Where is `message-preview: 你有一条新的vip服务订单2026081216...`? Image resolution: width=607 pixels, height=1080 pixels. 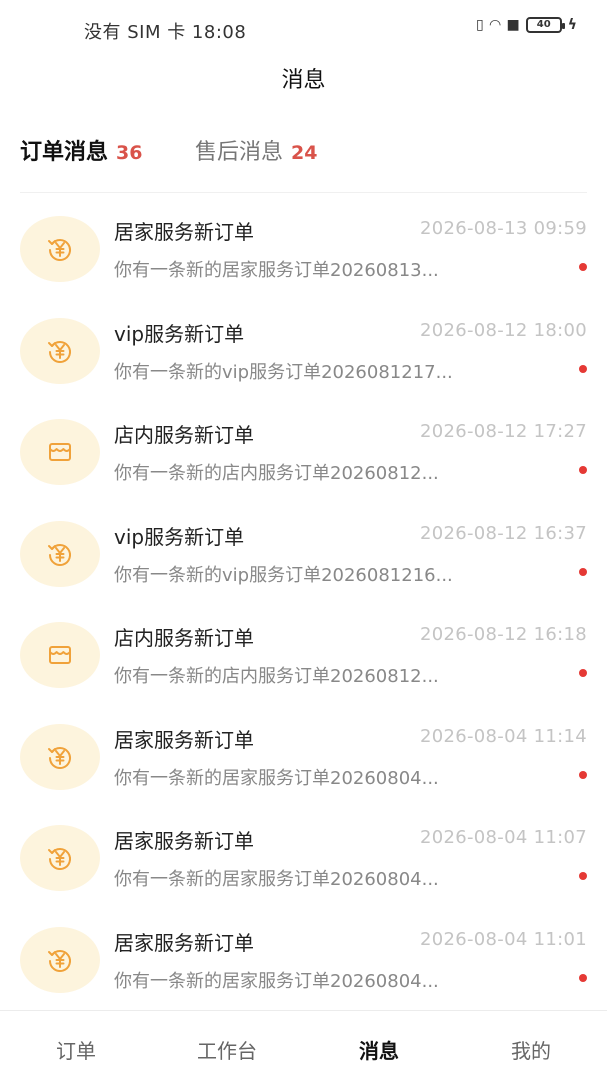 message-preview: 你有一条新的vip服务订单2026081216... is located at coordinates (283, 575).